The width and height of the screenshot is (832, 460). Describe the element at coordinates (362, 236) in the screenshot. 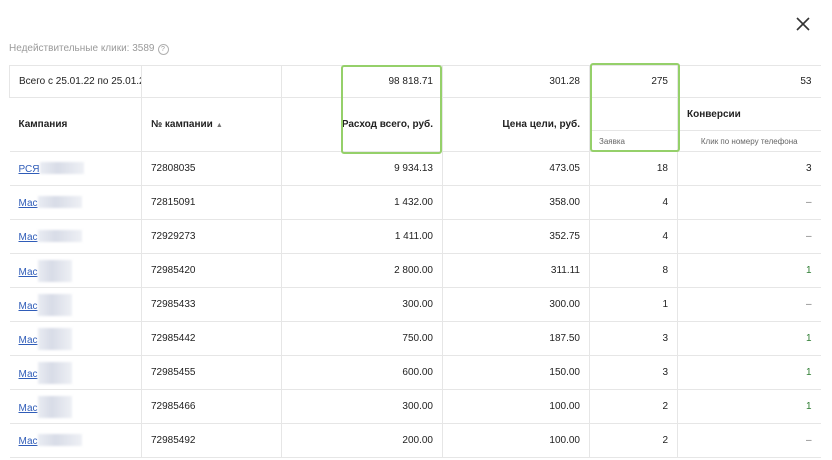

I see `spend-cell: 1 411.00` at that location.